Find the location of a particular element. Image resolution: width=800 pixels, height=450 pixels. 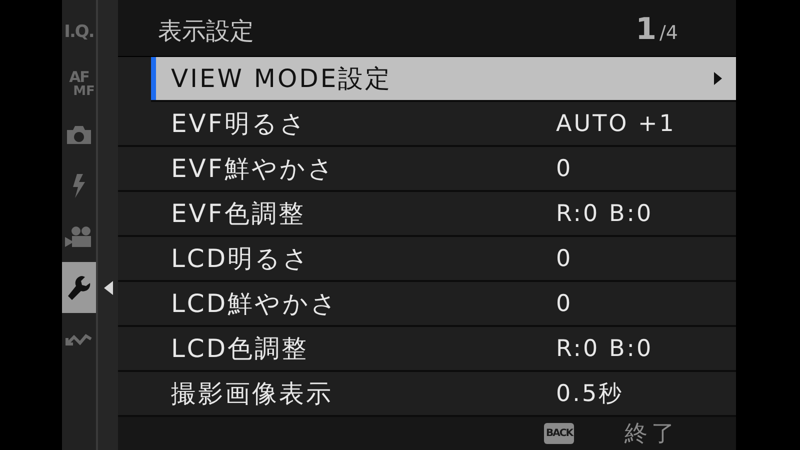

menu-row: EVF明るさ AUTO +1 is located at coordinates (427, 124).